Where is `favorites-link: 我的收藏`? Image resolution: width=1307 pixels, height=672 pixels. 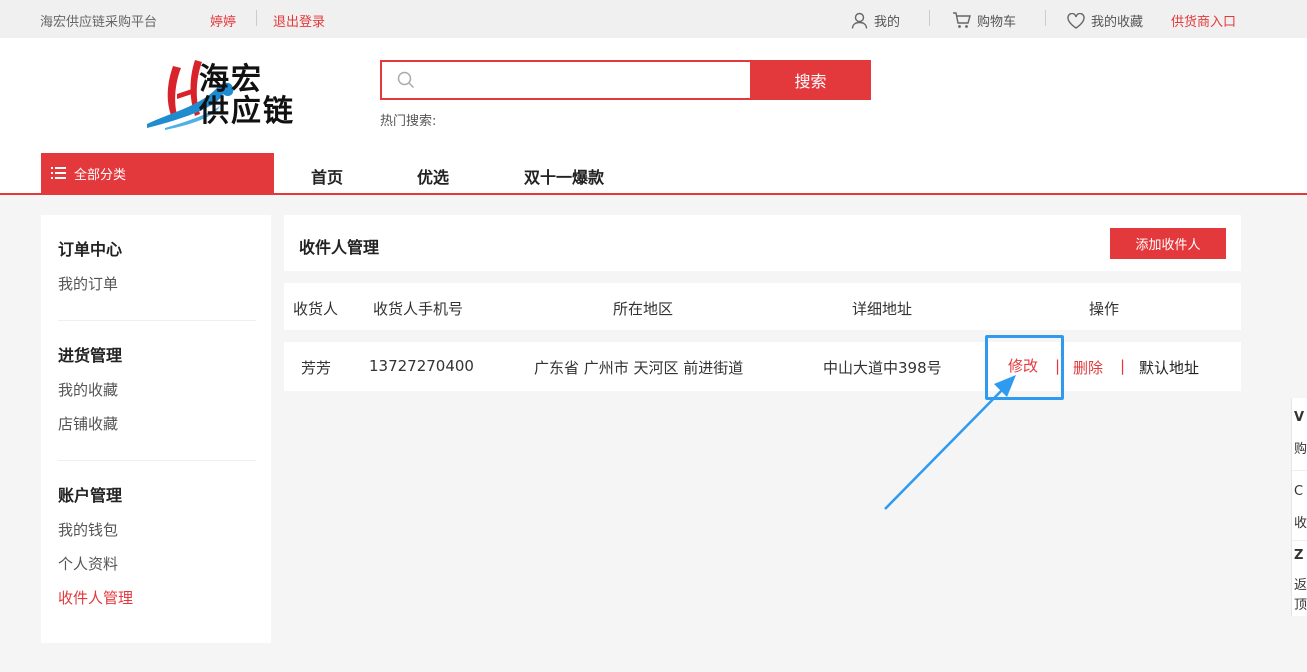
favorites-link: 我的收藏 is located at coordinates (1105, 20).